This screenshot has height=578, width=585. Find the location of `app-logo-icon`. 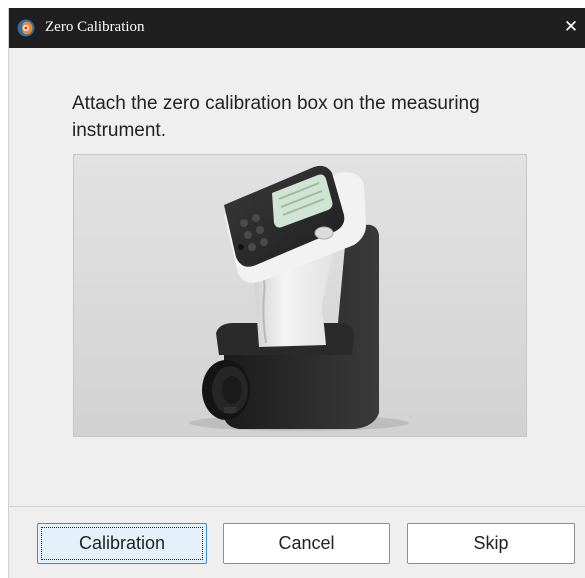

app-logo-icon is located at coordinates (26, 28).